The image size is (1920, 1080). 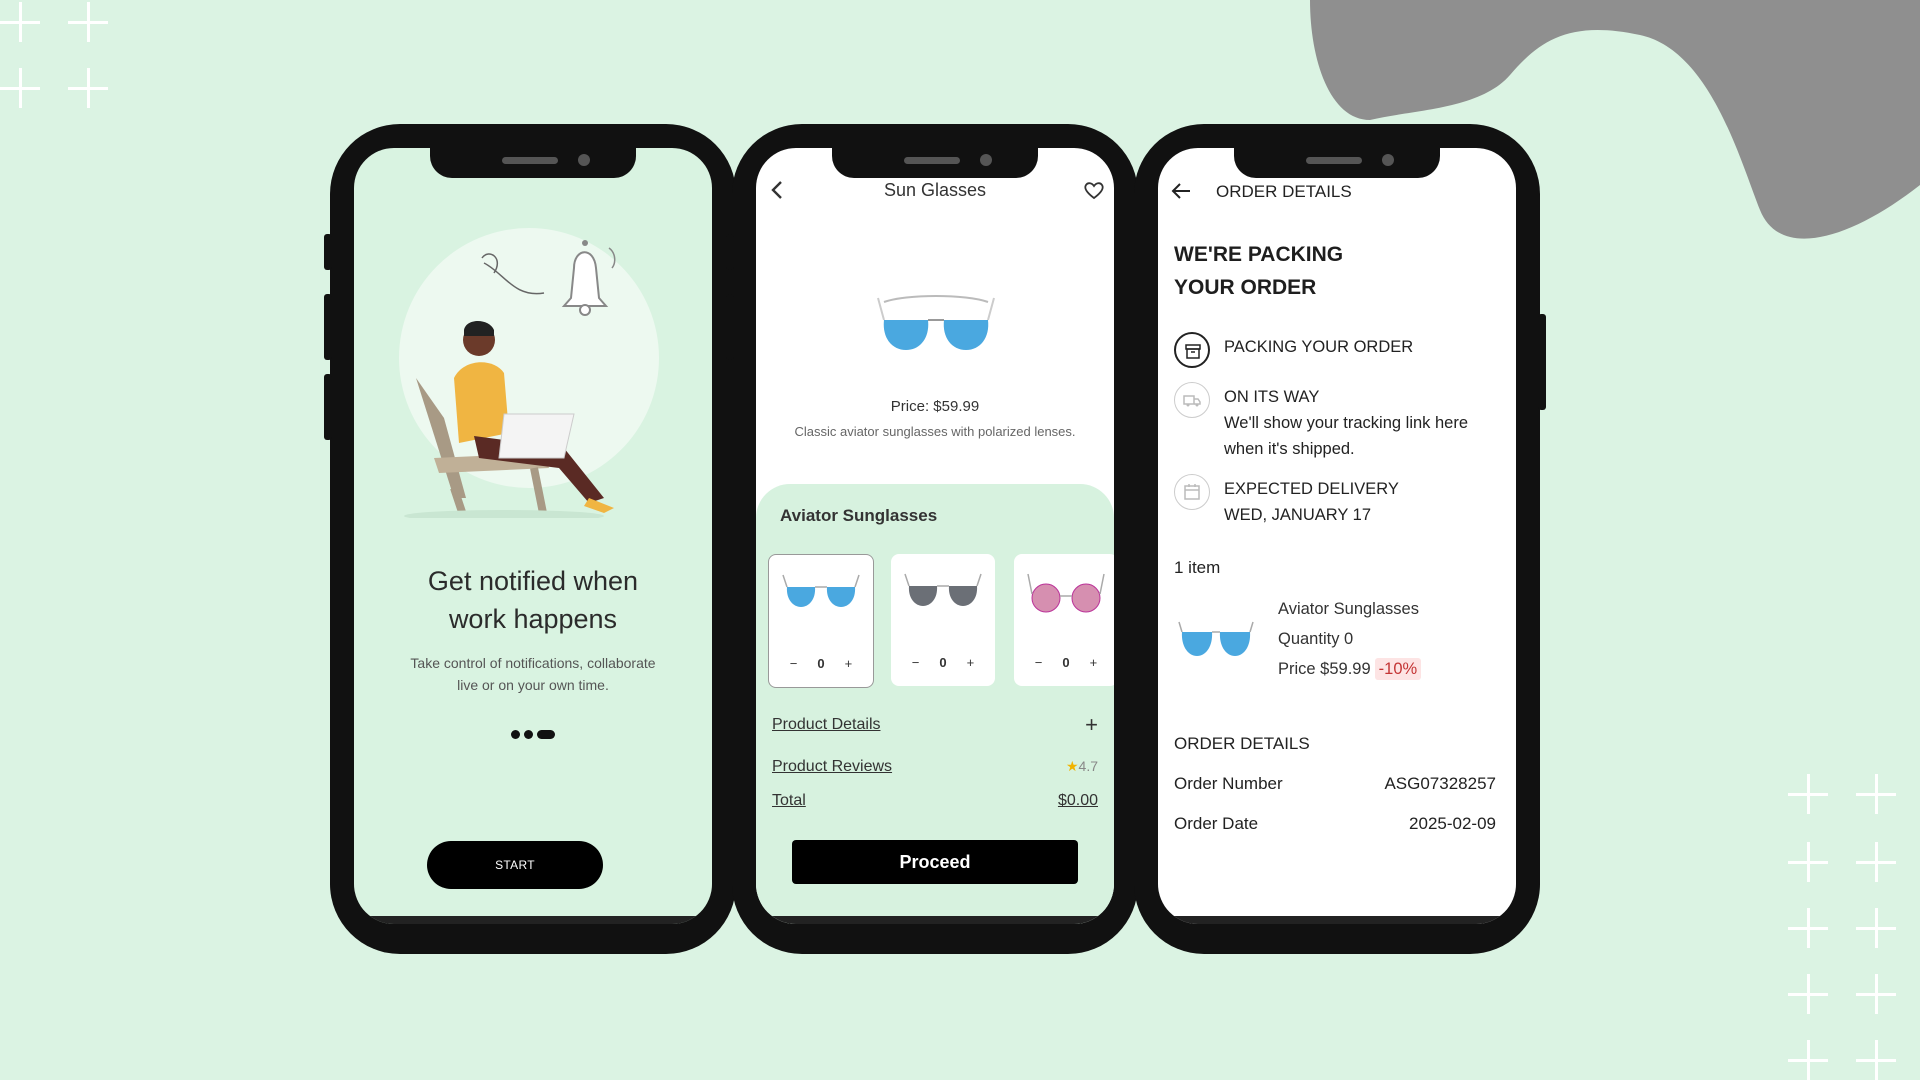 I want to click on product-reviews-link: Product Reviews, so click(x=832, y=766).